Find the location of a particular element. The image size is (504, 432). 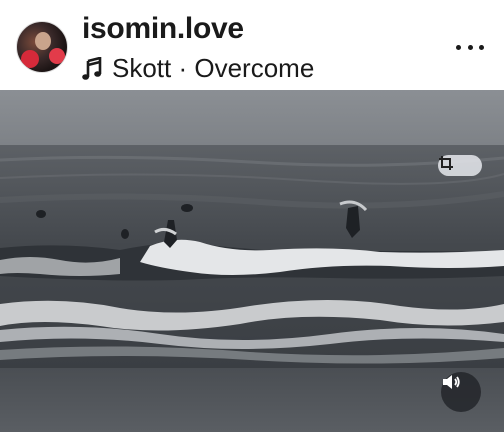

audio-track-label: Skott · Overcome is located at coordinates (213, 68).